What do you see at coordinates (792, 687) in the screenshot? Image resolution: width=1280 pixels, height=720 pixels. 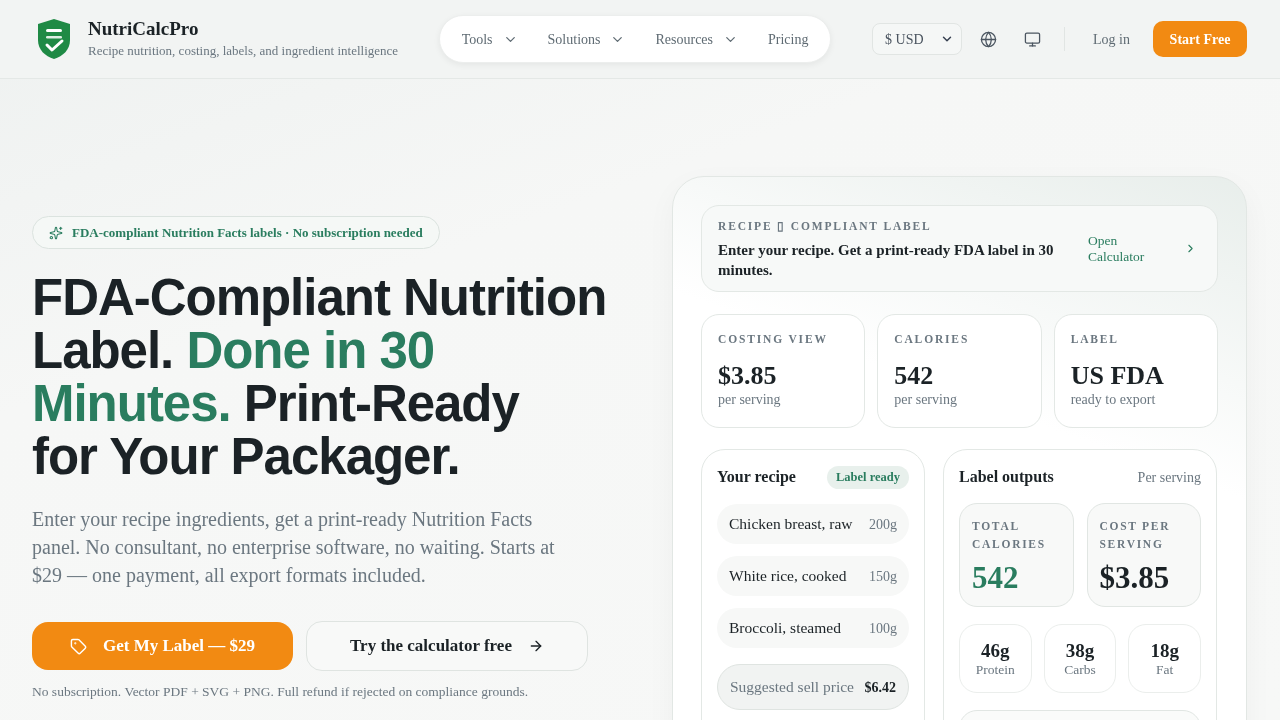 I see `sell-price-label: Suggested sell price` at bounding box center [792, 687].